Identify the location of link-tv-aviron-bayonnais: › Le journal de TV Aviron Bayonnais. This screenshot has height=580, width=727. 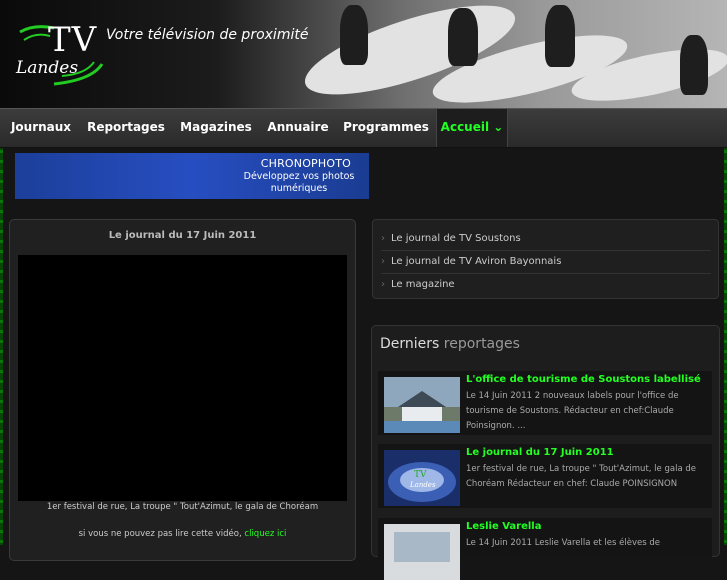
(546, 262).